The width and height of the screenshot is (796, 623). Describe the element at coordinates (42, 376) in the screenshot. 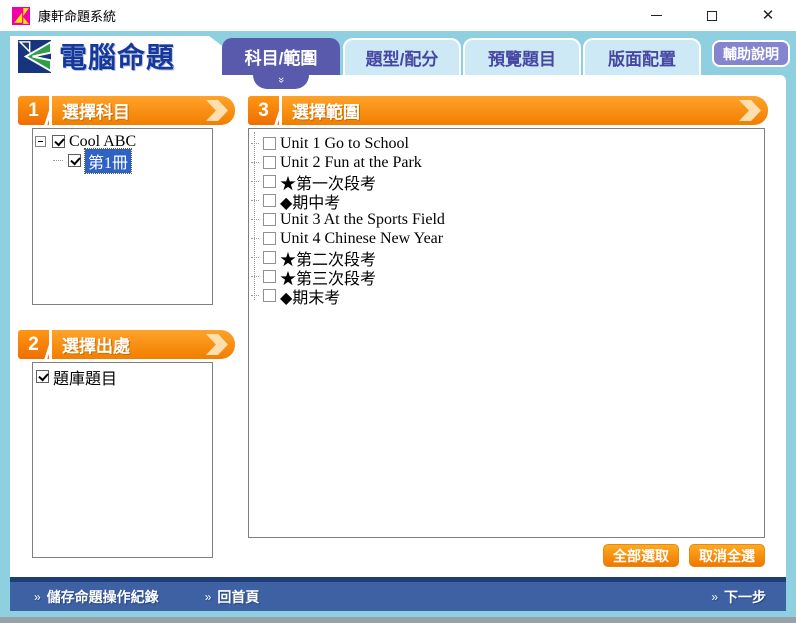

I see `checkbox-question-bank` at that location.